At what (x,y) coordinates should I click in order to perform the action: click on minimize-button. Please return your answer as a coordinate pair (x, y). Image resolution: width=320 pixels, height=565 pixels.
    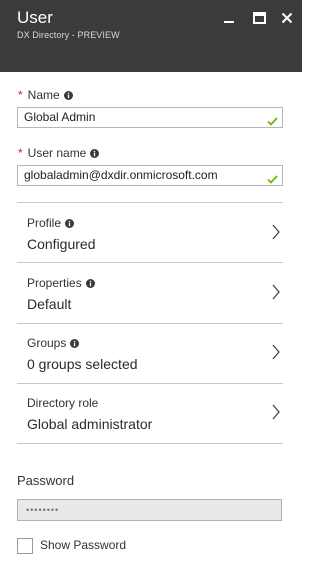
    Looking at the image, I should click on (229, 18).